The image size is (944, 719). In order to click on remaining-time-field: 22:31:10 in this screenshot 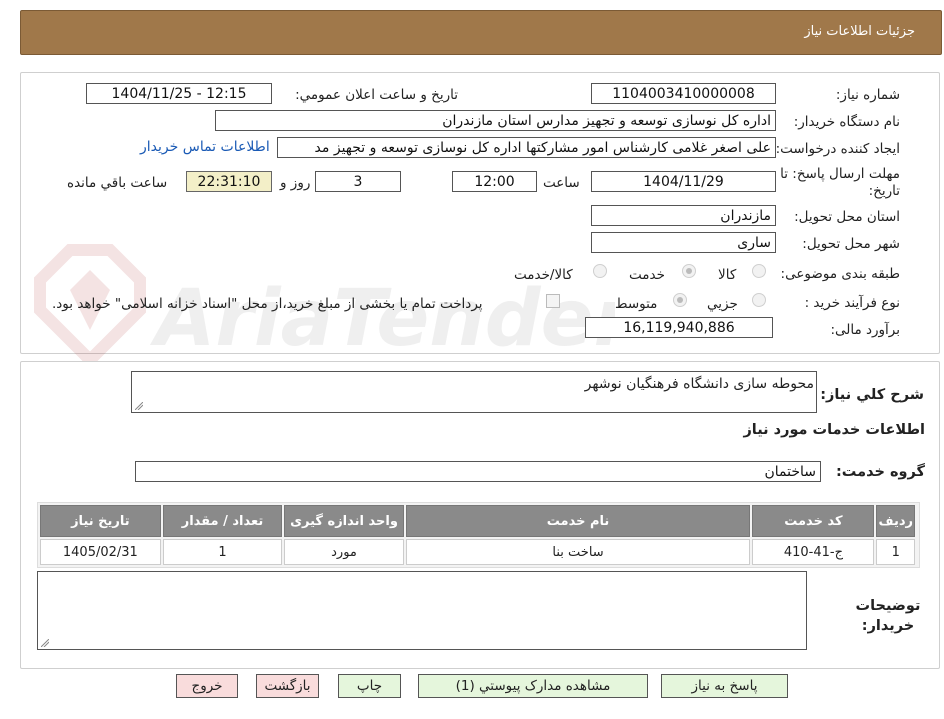, I will do `click(229, 181)`.